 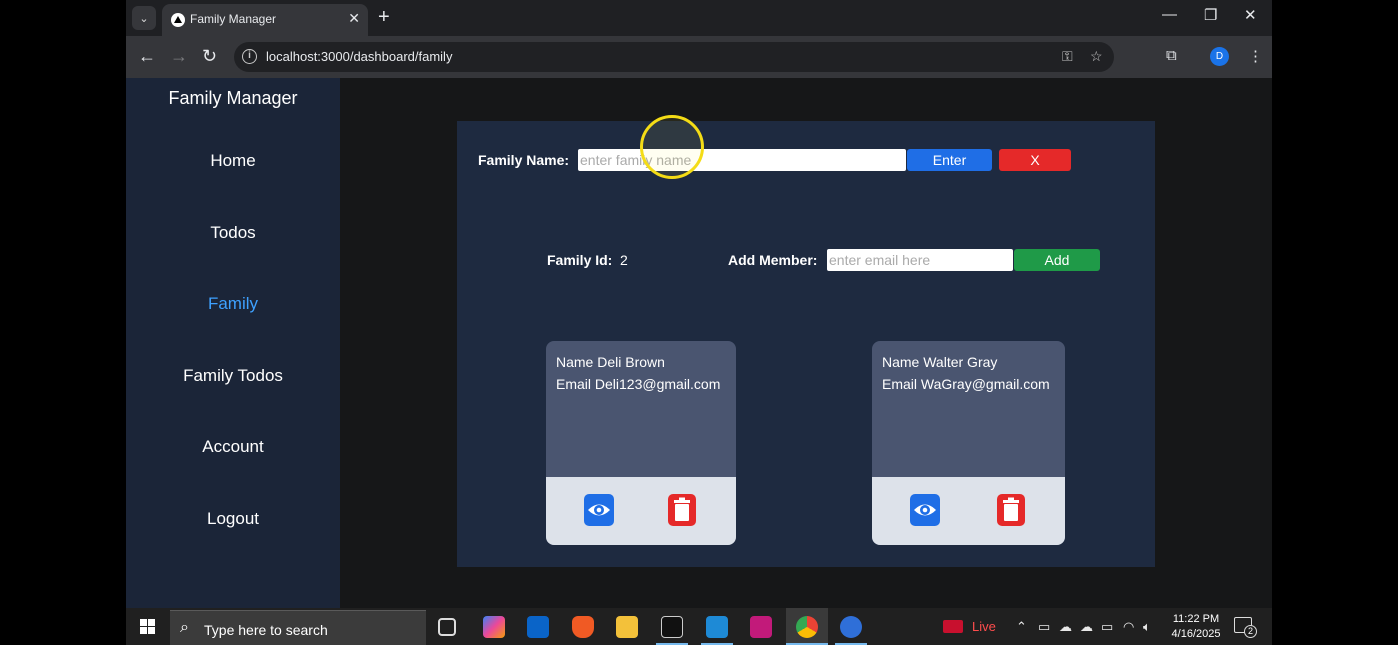 I want to click on new-tab-button: +, so click(x=384, y=17).